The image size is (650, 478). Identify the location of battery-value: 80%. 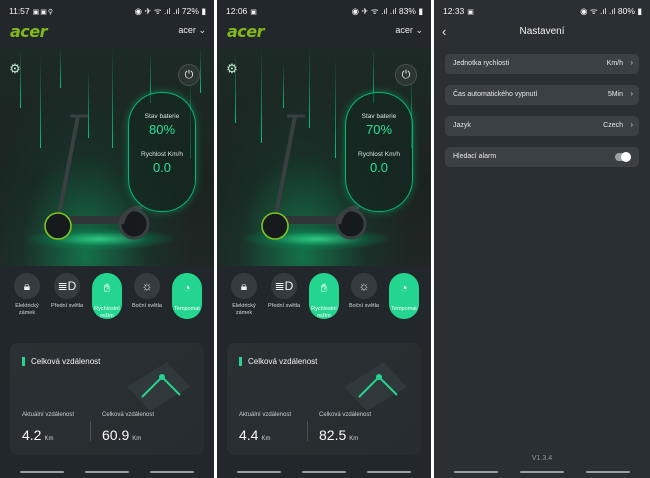
(162, 129).